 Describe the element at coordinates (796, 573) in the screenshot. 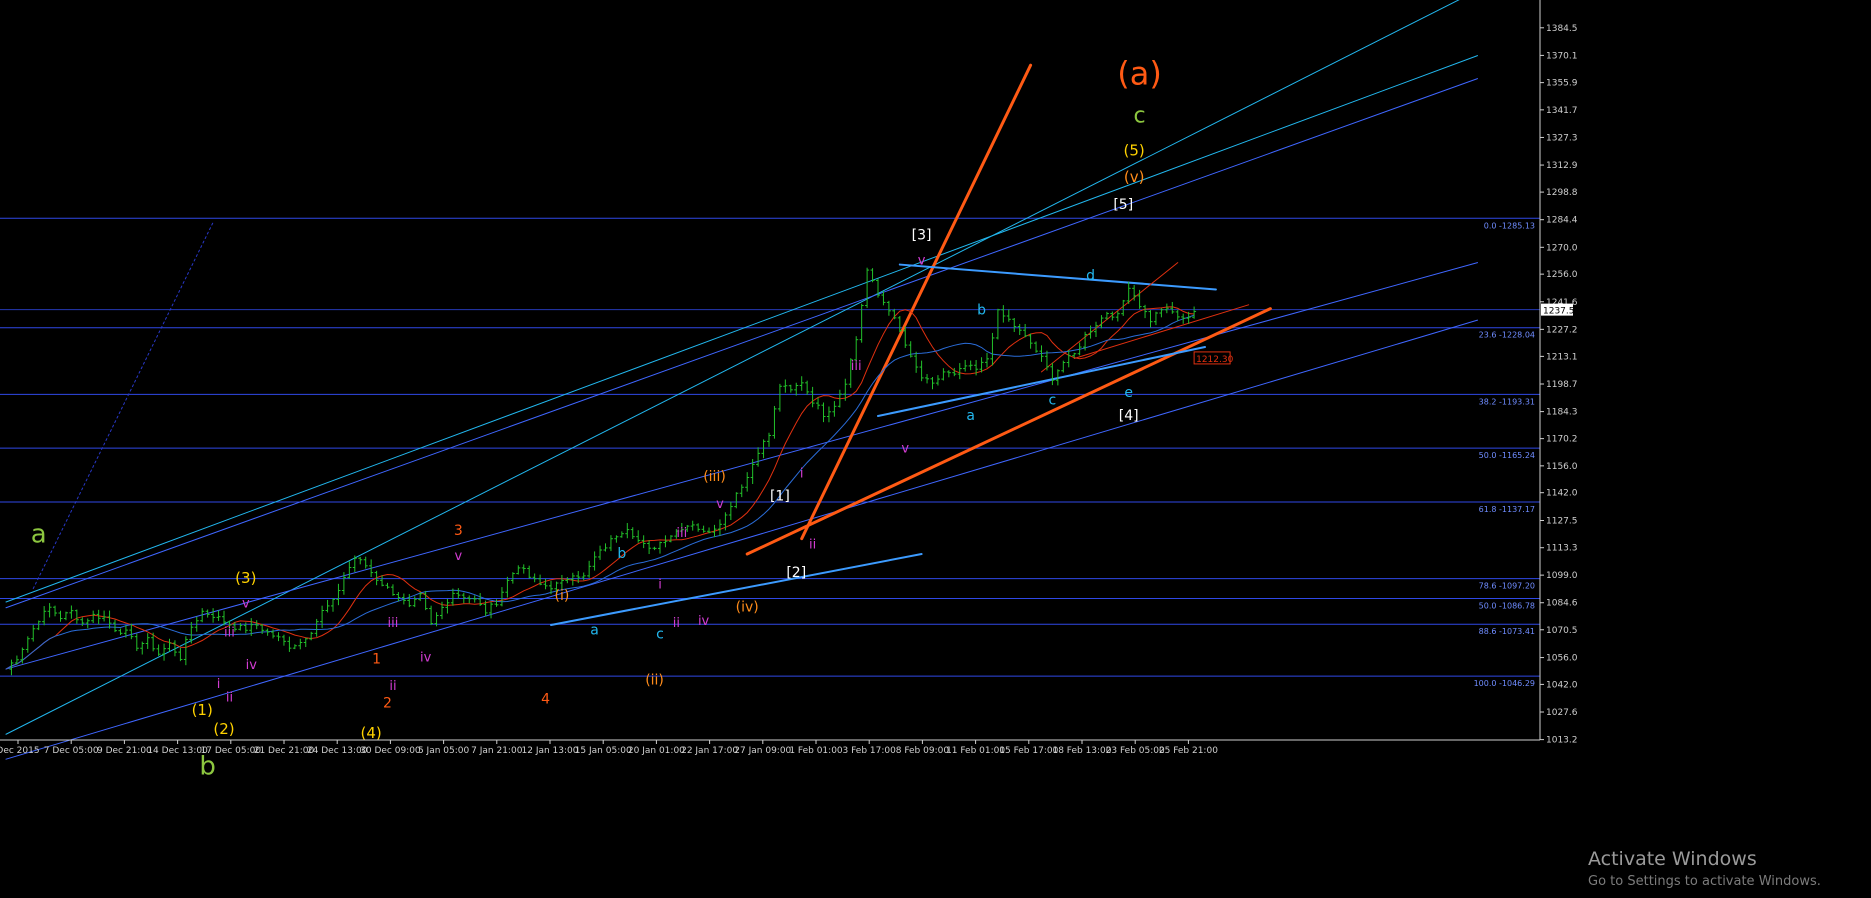

I see `wave-label: [2]` at that location.